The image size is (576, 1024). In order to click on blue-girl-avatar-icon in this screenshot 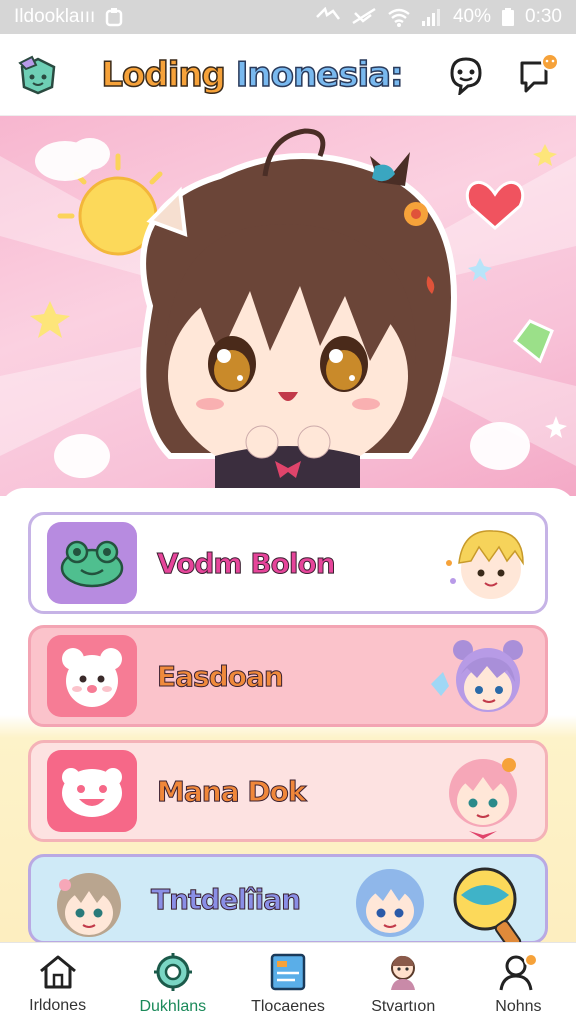, I will do `click(390, 905)`.